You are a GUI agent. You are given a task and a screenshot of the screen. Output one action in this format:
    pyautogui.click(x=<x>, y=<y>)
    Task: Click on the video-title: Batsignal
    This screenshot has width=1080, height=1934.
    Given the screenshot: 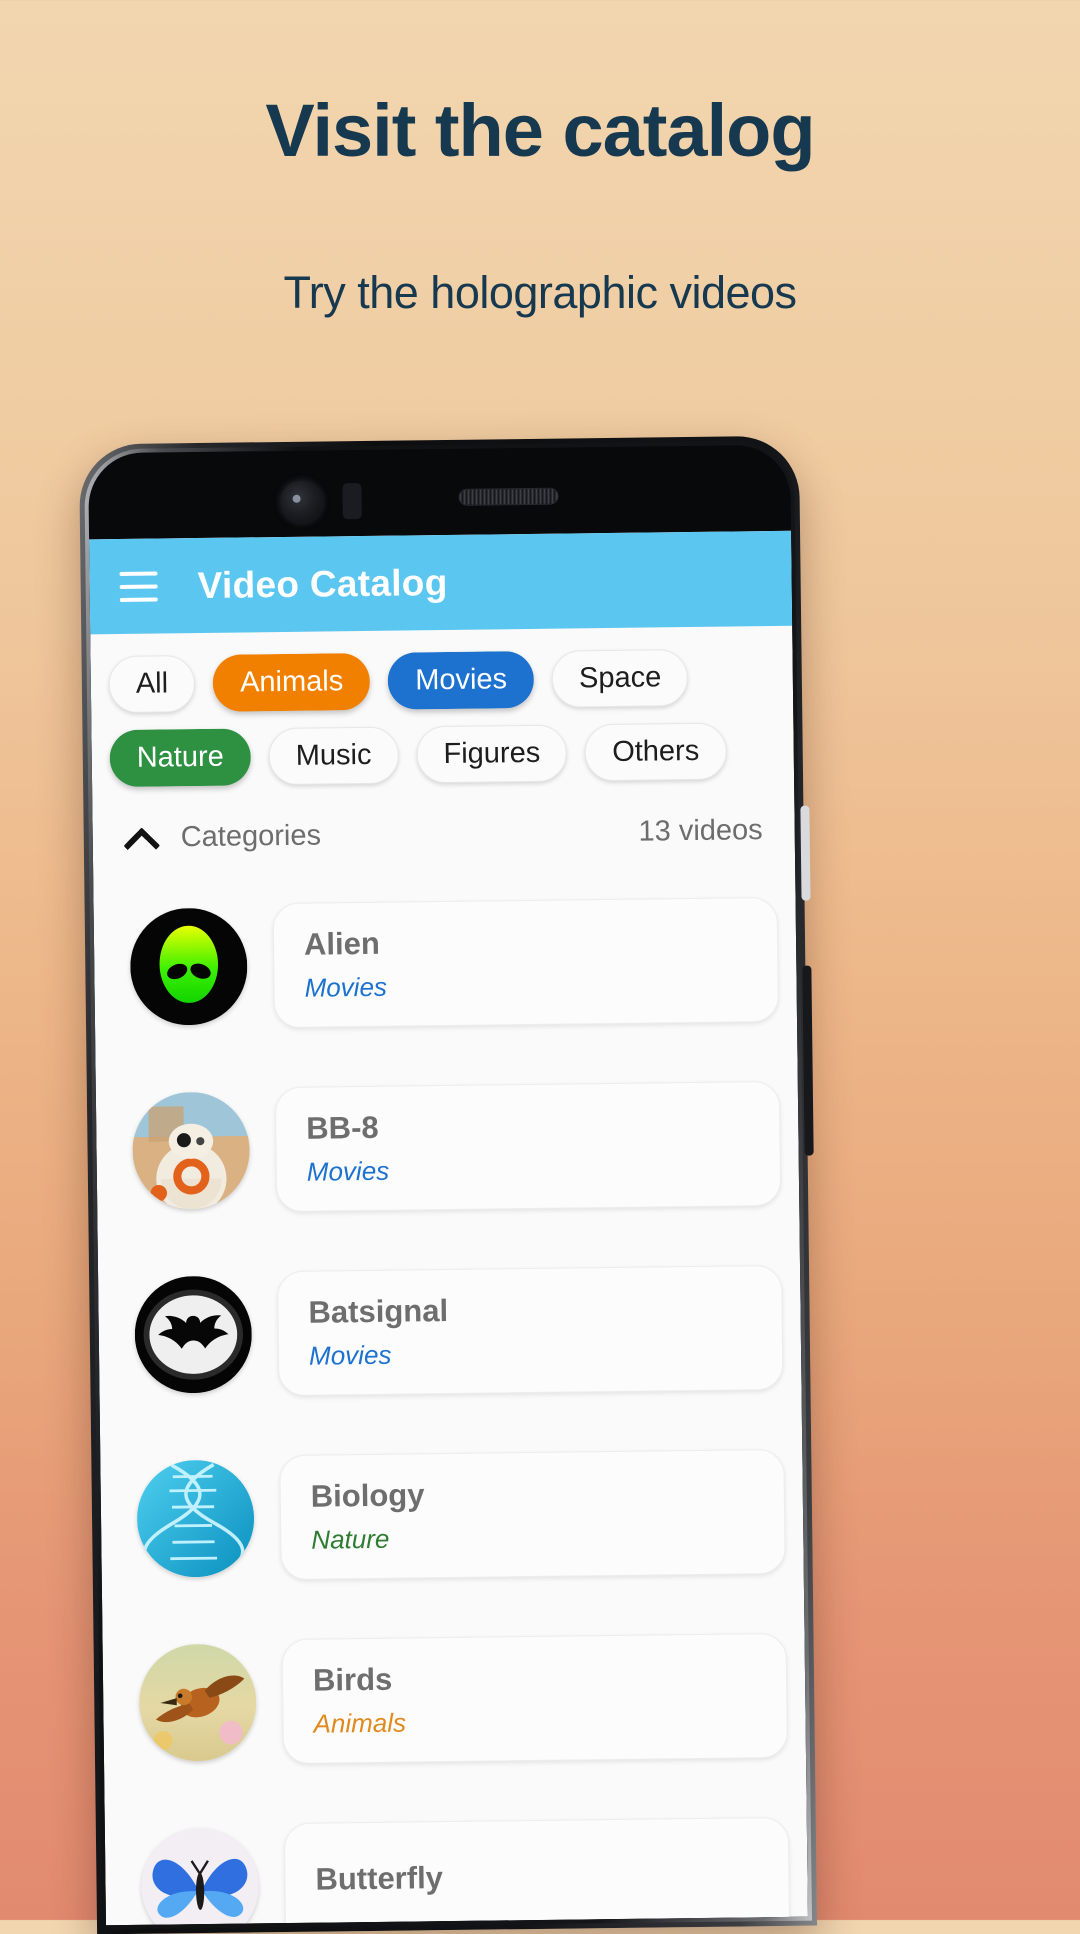 What is the action you would take?
    pyautogui.click(x=378, y=1311)
    